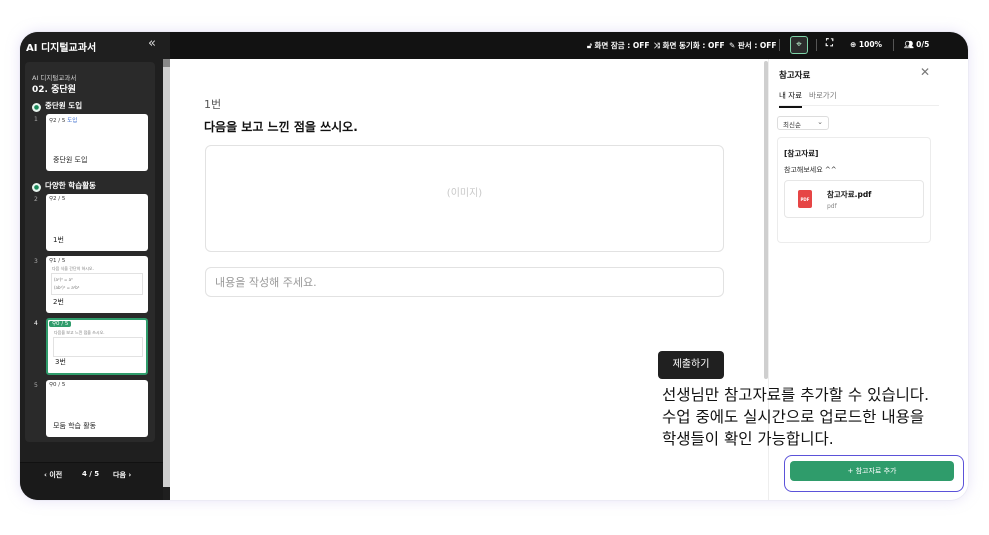 Image resolution: width=989 pixels, height=535 pixels. Describe the element at coordinates (910, 44) in the screenshot. I see `users-icon: 👥︎` at that location.